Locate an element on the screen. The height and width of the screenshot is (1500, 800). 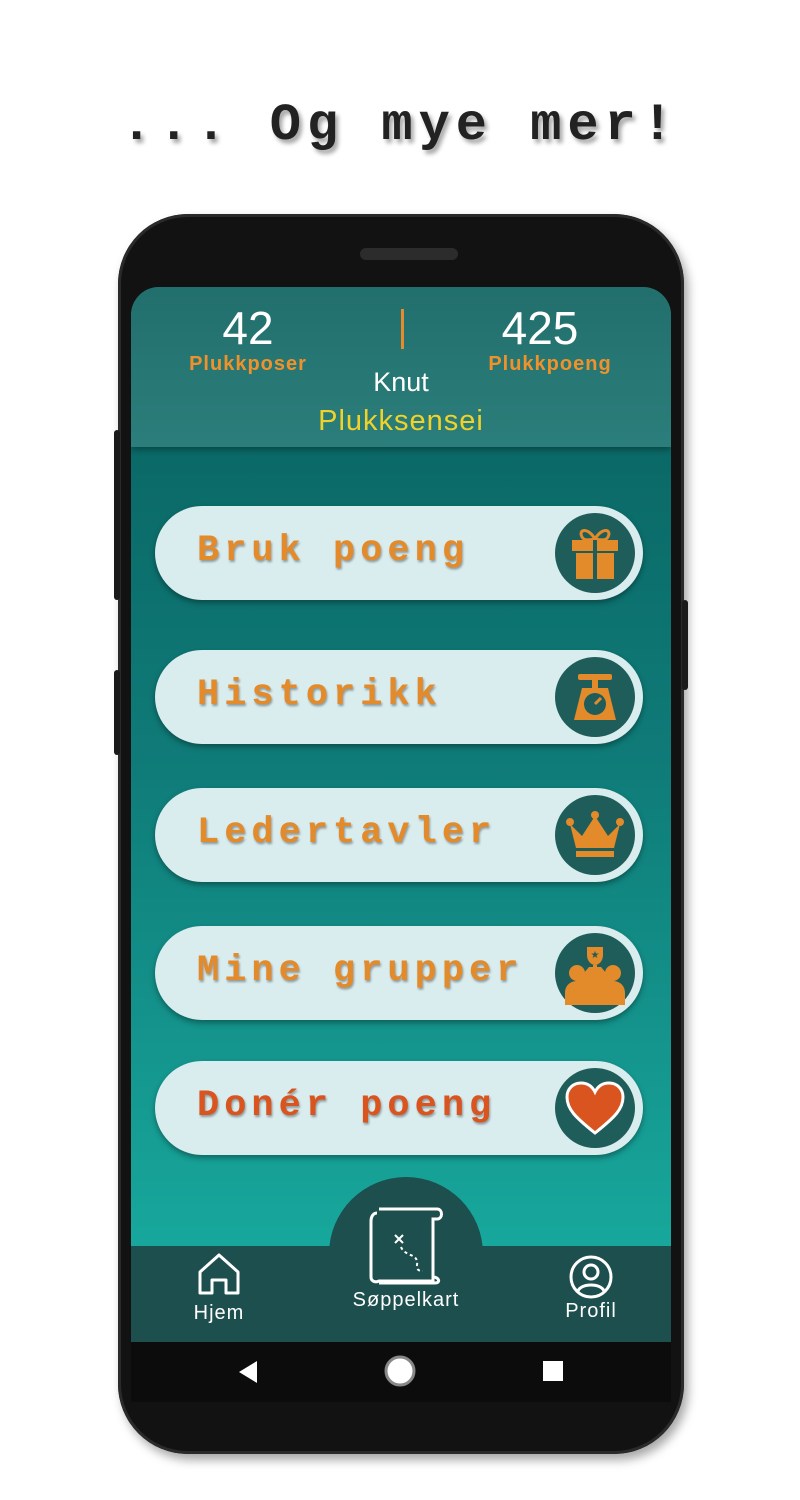
points-count: 425 is located at coordinates (540, 328).